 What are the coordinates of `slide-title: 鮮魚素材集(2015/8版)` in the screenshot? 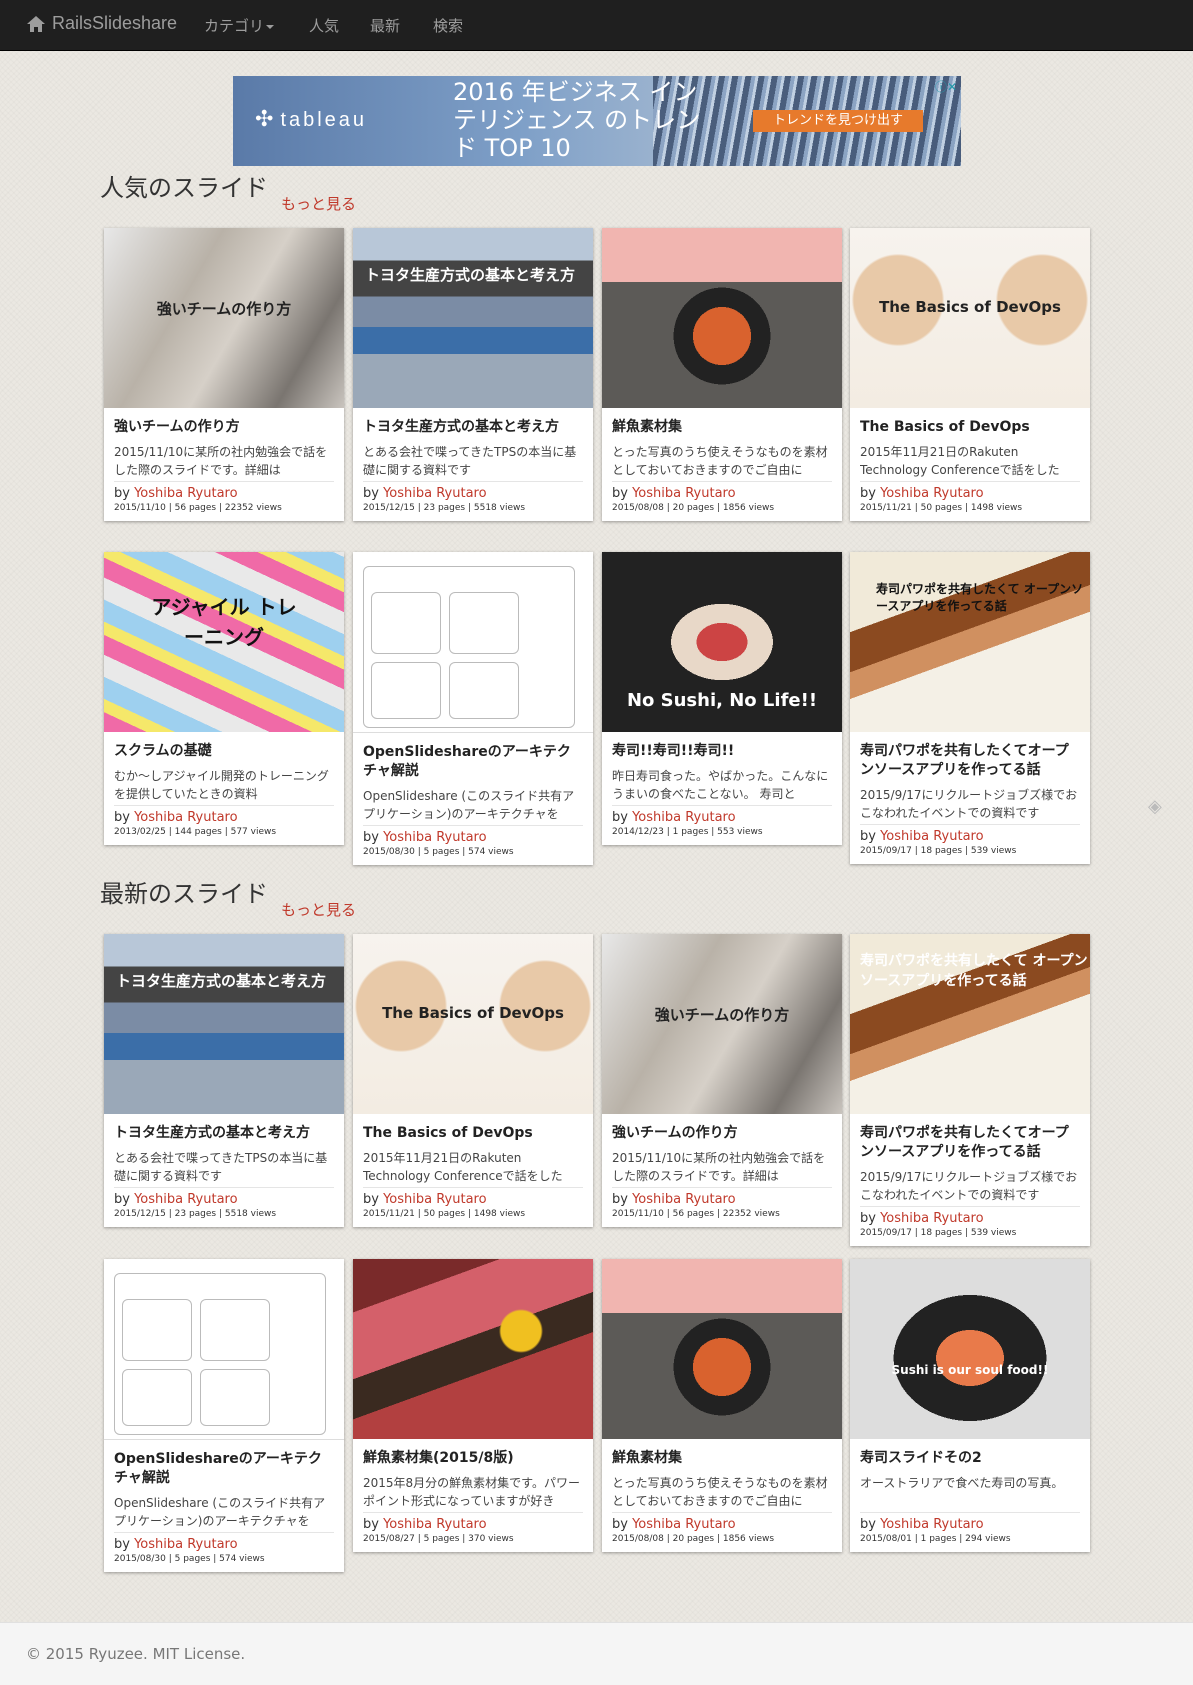 It's located at (473, 1458).